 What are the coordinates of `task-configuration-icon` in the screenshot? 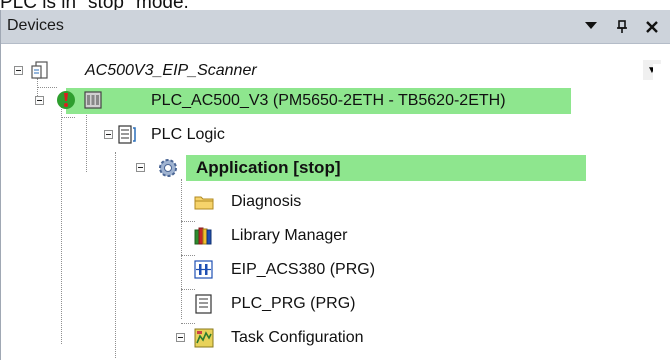 It's located at (204, 338).